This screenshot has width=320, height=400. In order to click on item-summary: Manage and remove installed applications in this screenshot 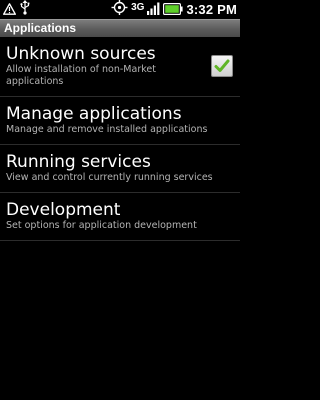, I will do `click(107, 129)`.